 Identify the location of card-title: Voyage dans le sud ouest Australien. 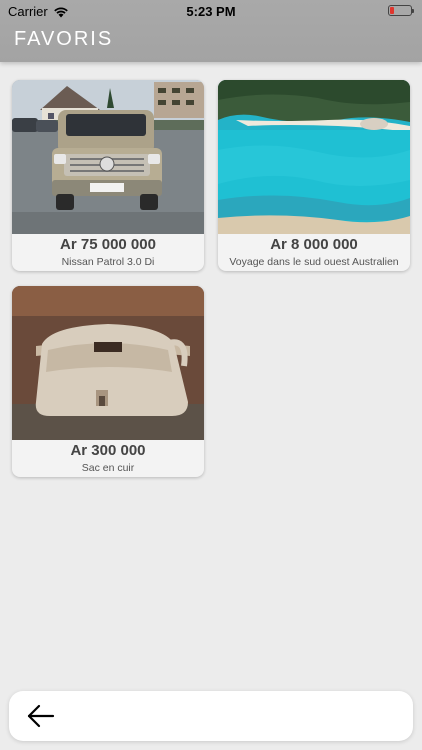
(314, 262).